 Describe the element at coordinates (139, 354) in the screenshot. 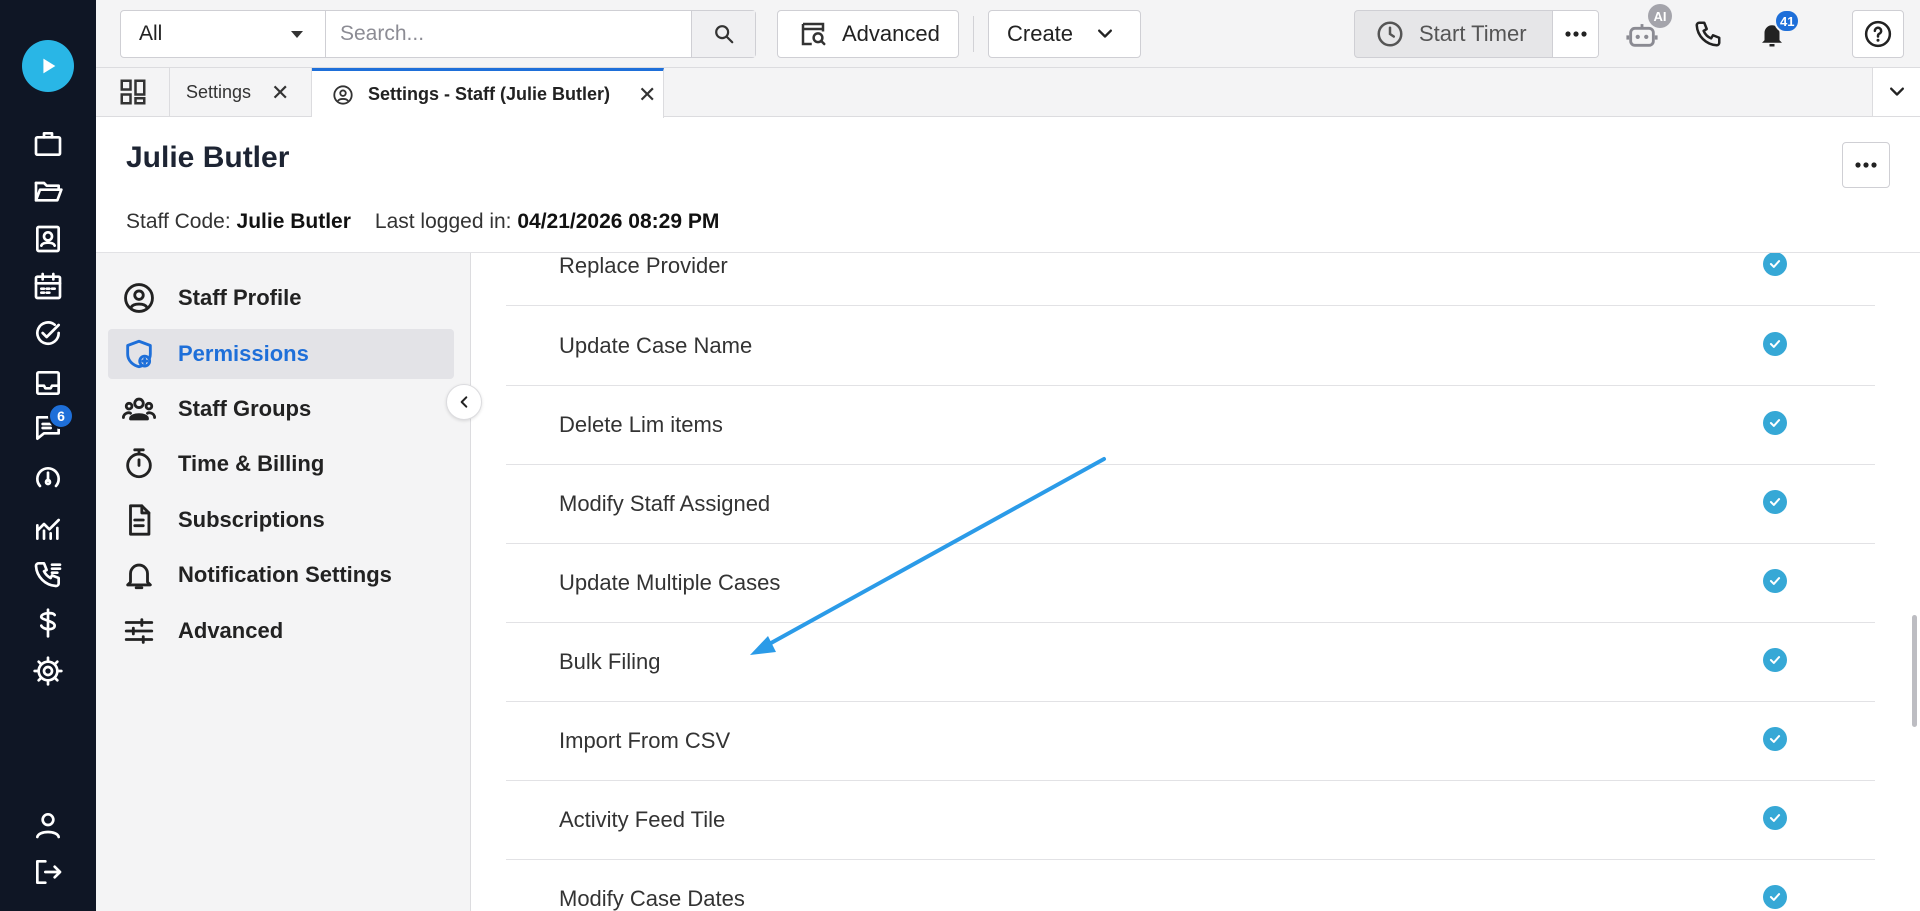

I see `shield-icon` at that location.